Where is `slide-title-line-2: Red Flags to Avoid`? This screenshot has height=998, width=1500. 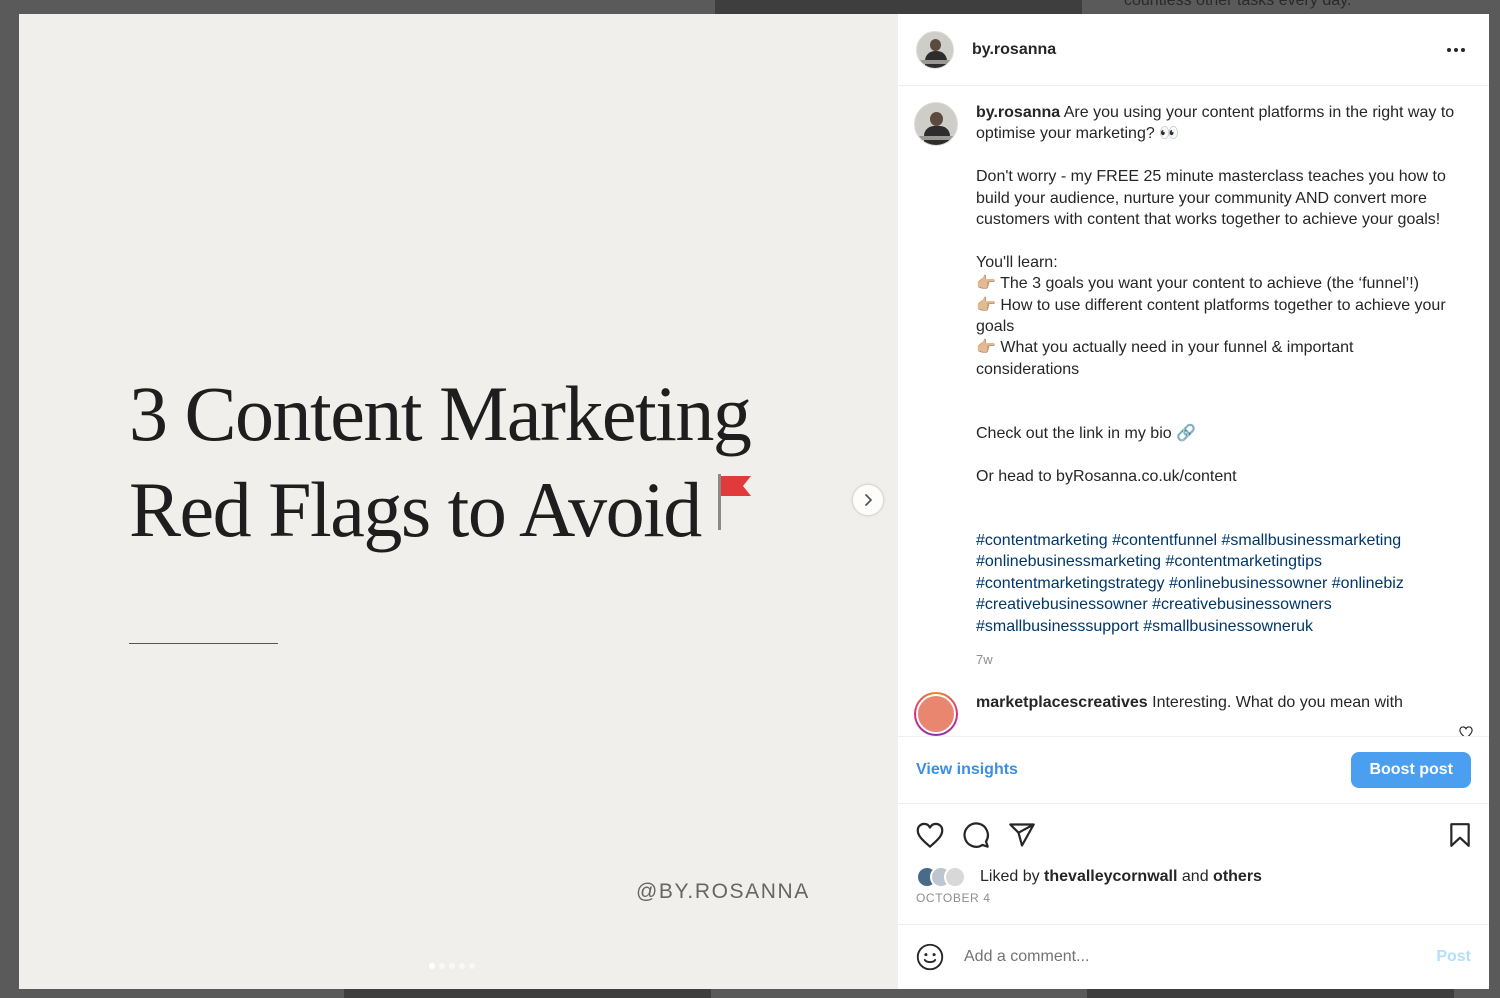
slide-title-line-2: Red Flags to Avoid is located at coordinates (415, 509).